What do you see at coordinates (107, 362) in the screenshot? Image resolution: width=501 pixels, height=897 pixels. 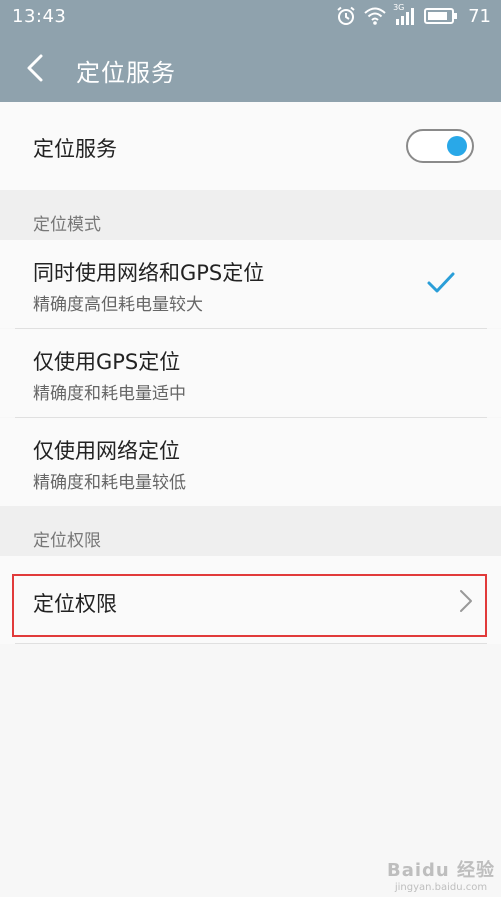 I see `mode-option-title: 仅使用GPS定位` at bounding box center [107, 362].